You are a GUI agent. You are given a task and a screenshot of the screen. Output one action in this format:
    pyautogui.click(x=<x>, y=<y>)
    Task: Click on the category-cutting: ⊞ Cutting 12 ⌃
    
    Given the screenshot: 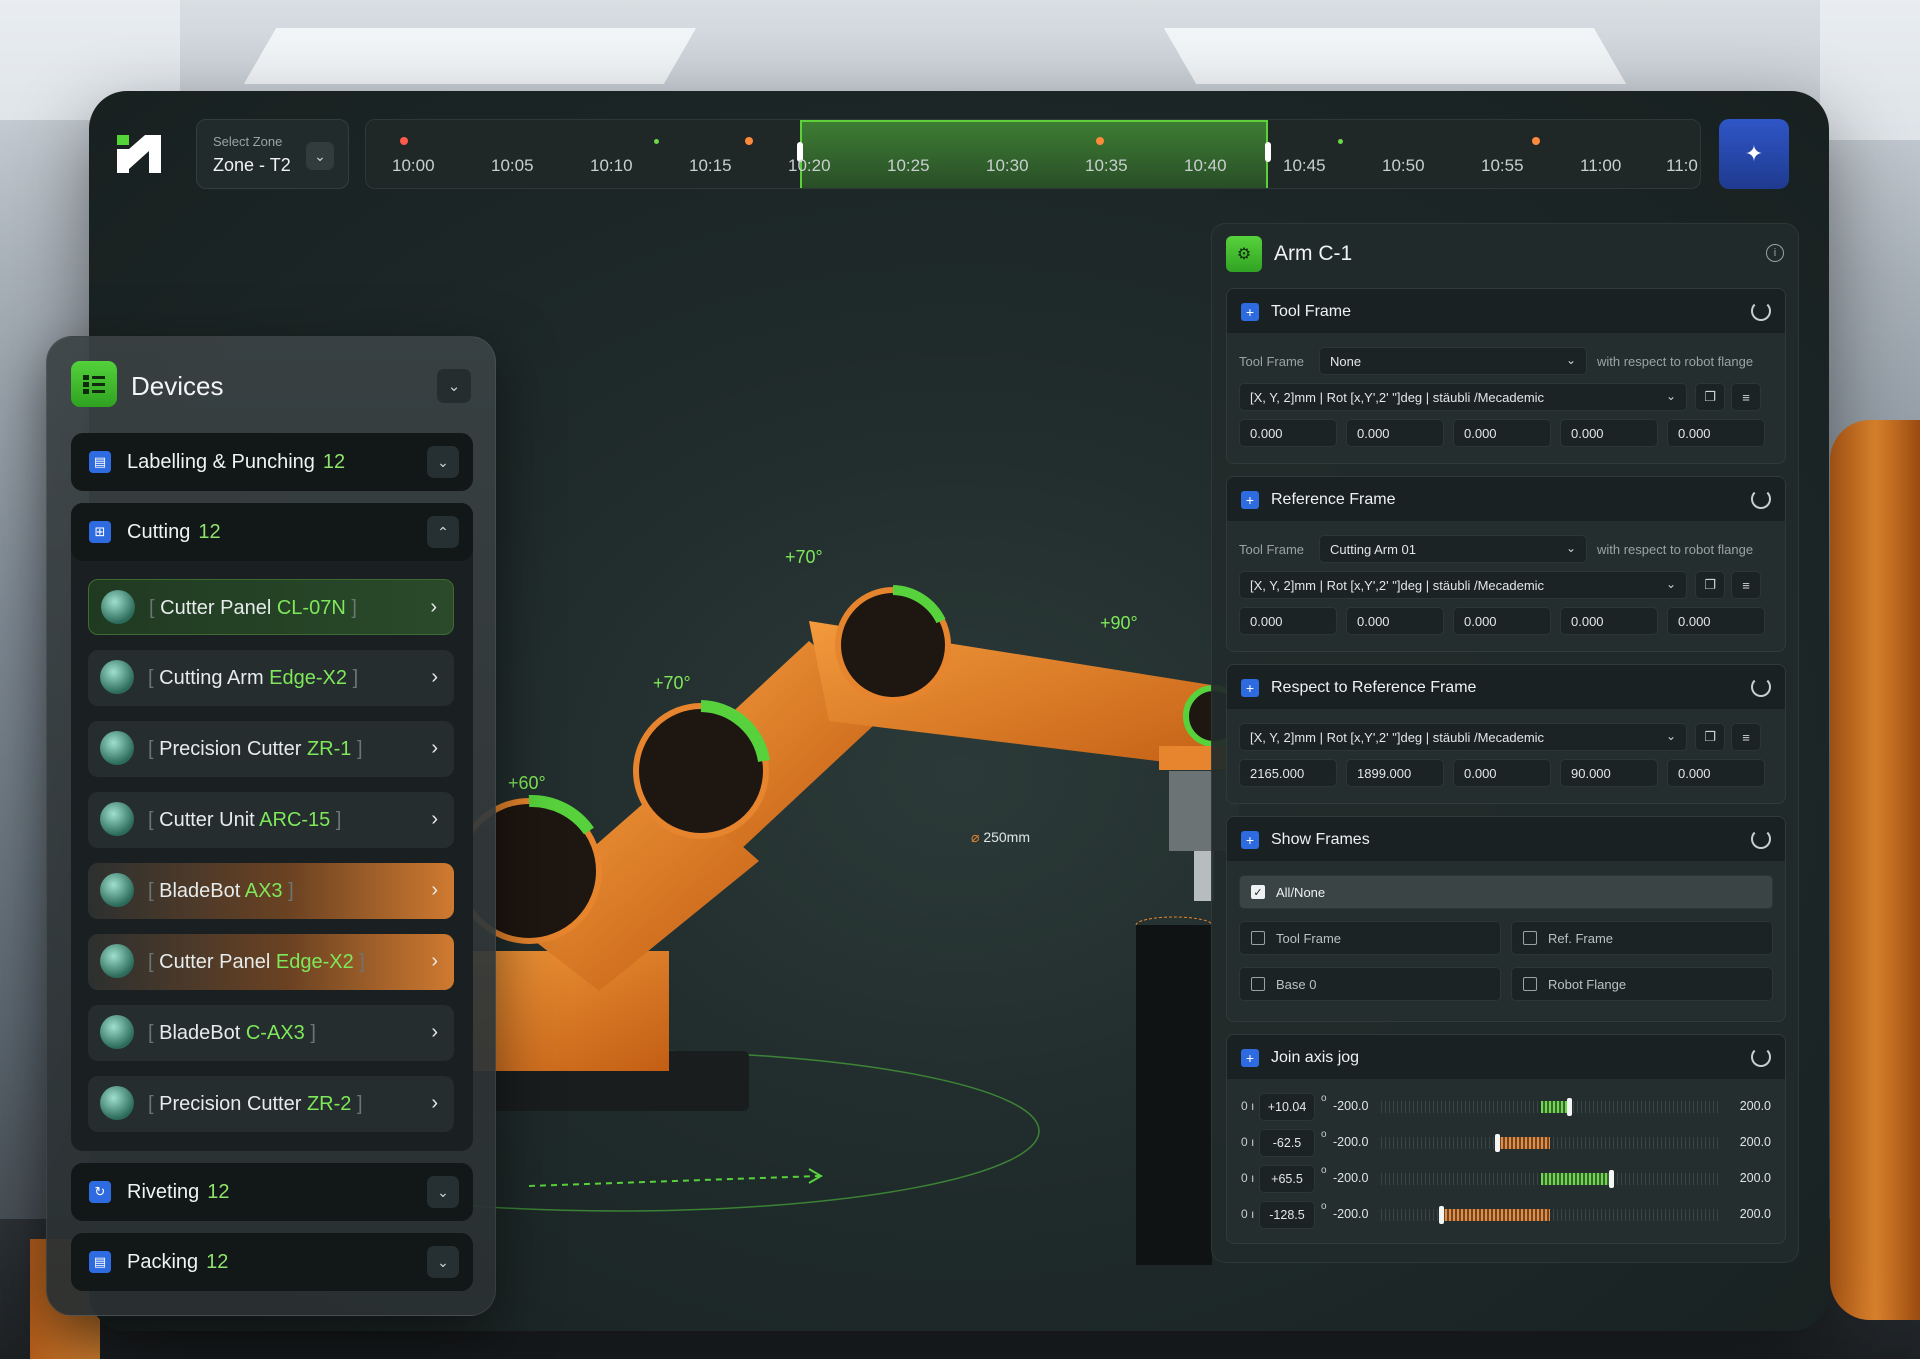 What is the action you would take?
    pyautogui.click(x=272, y=532)
    